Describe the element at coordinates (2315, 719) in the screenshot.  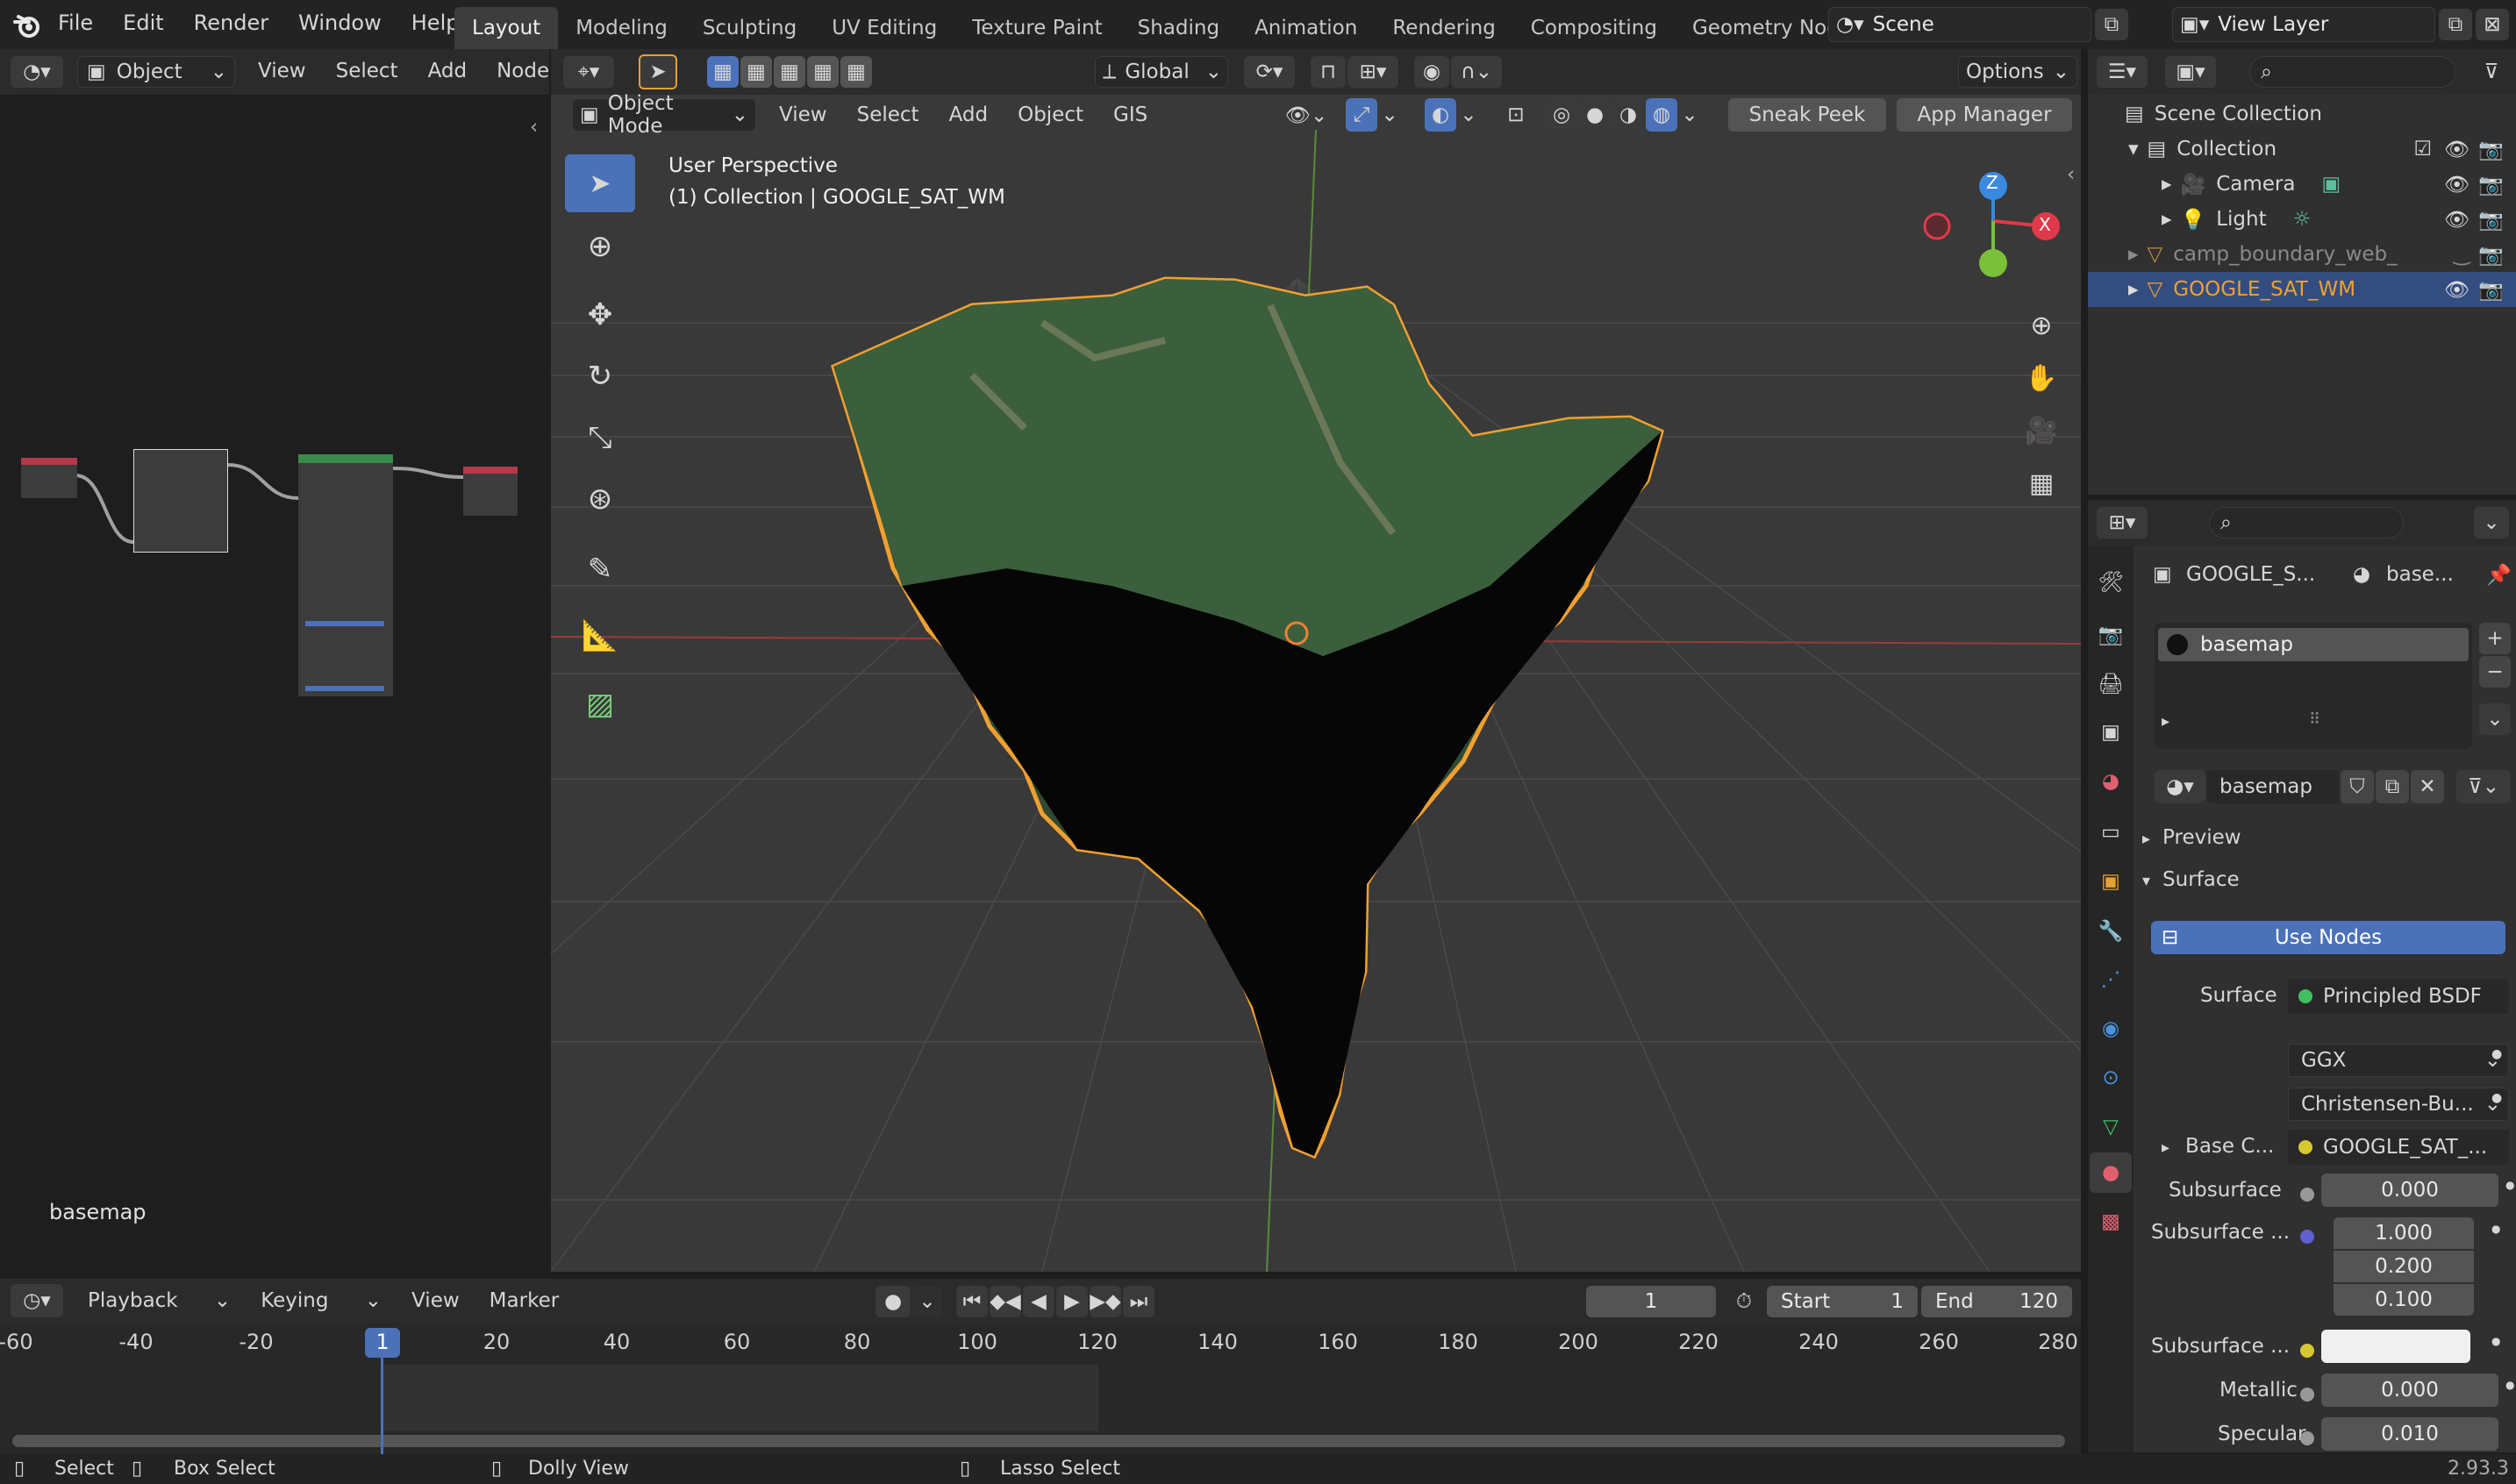
I see `resize-handle-icon: ⠿` at that location.